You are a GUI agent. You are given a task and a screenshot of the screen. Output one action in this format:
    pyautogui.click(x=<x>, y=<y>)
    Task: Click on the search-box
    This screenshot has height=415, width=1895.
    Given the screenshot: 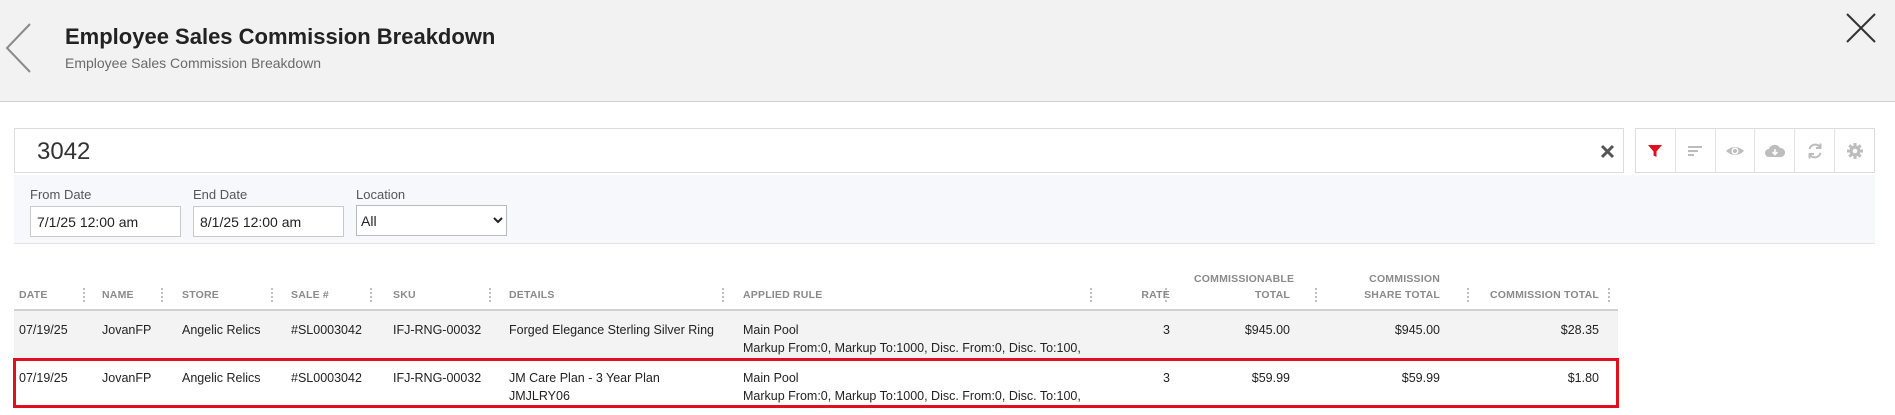 What is the action you would take?
    pyautogui.click(x=819, y=150)
    